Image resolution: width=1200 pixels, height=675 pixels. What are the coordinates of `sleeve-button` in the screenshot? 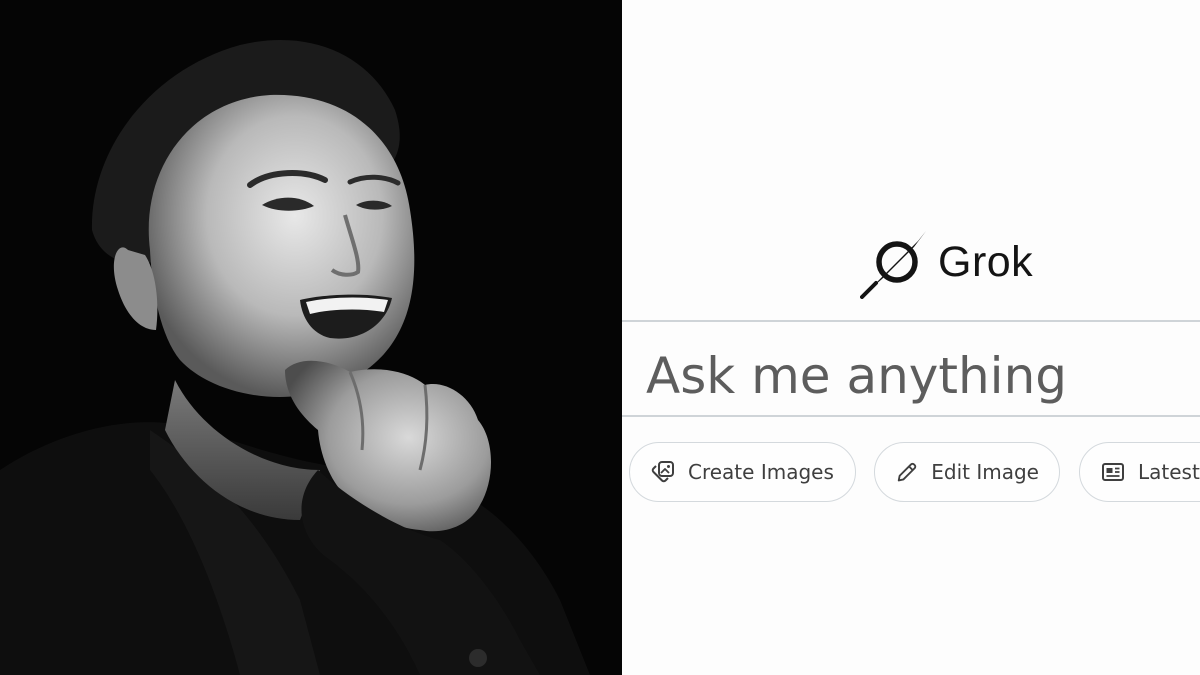 It's located at (478, 658).